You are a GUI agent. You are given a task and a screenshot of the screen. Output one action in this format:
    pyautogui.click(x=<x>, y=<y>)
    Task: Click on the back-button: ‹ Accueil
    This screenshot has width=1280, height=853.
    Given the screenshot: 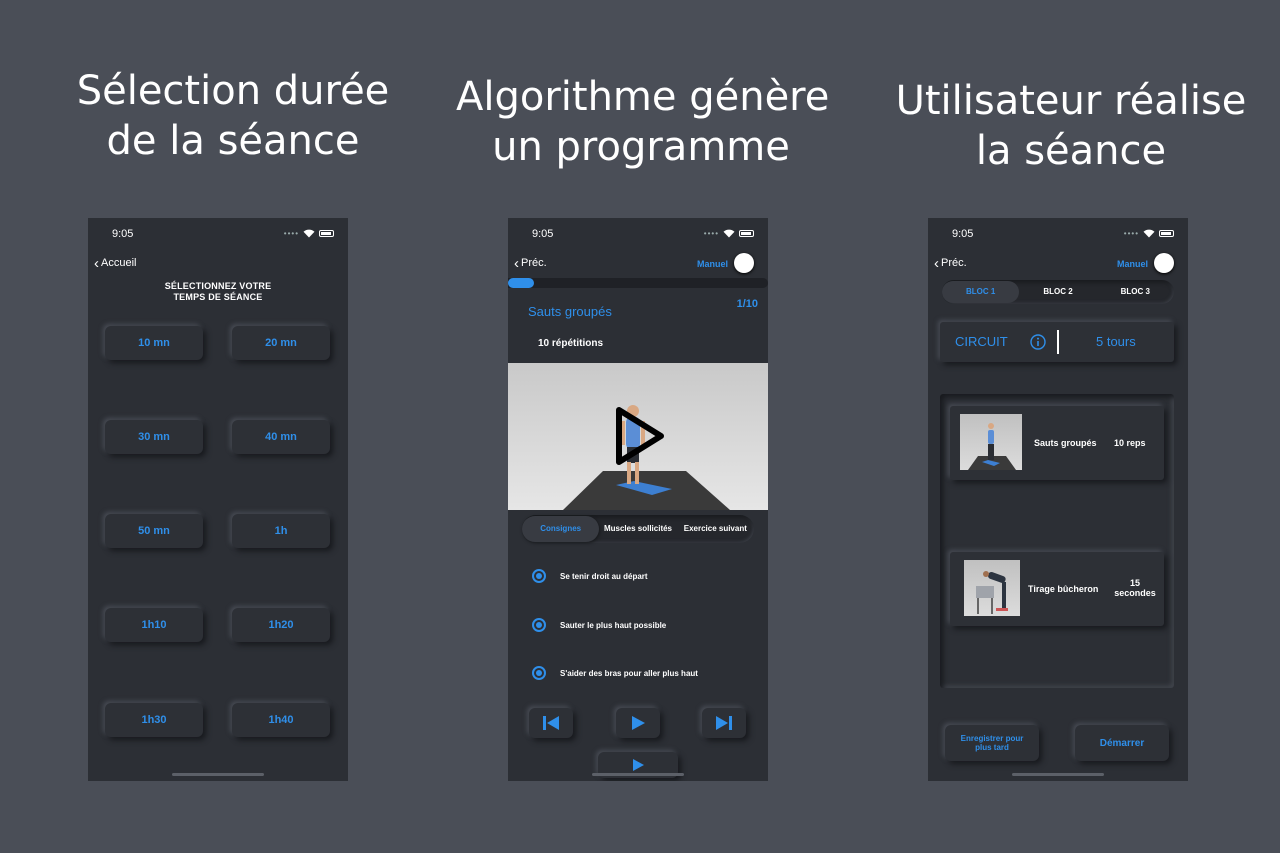 What is the action you would take?
    pyautogui.click(x=115, y=263)
    